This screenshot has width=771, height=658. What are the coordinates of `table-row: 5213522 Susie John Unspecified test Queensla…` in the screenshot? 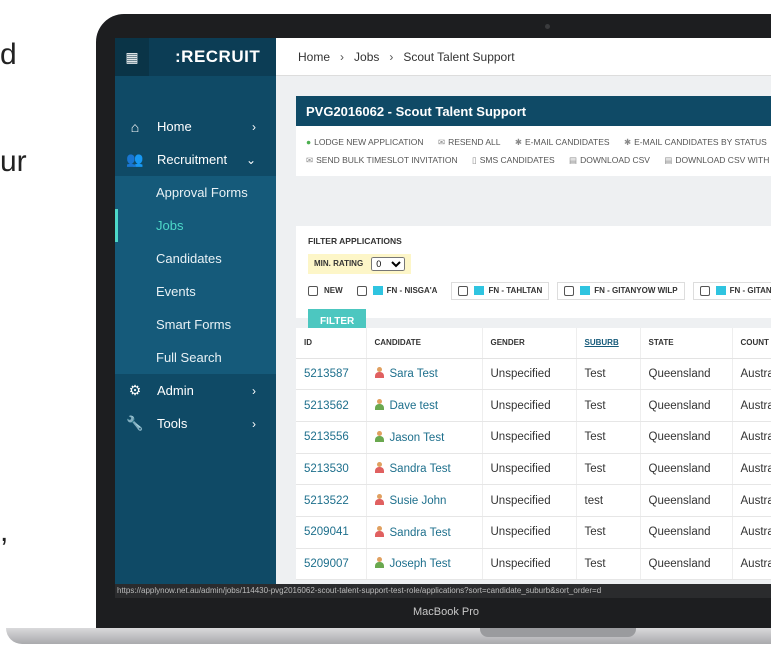 It's located at (533, 500).